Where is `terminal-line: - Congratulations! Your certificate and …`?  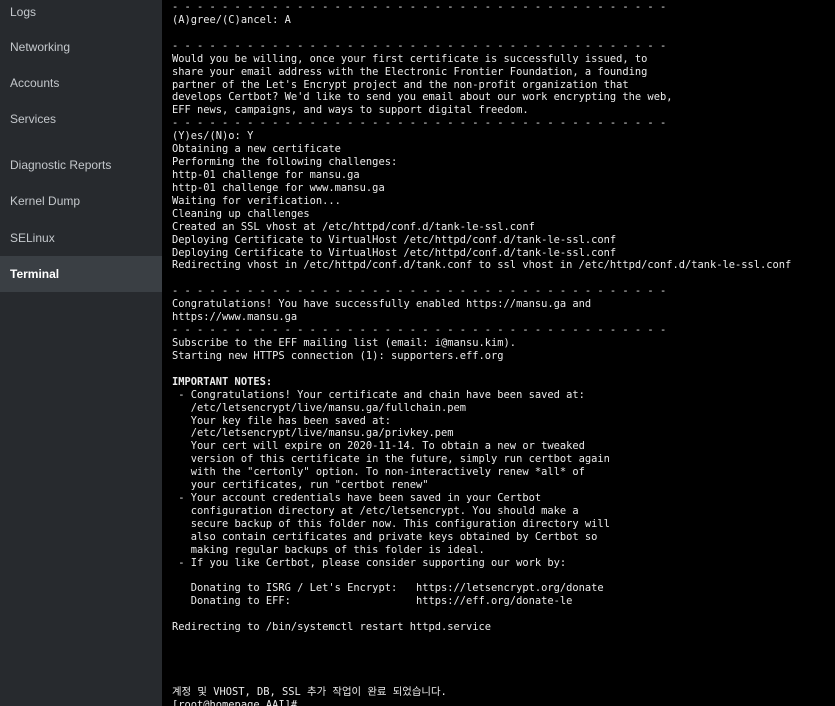
terminal-line: - Congratulations! Your certificate and … is located at coordinates (378, 394).